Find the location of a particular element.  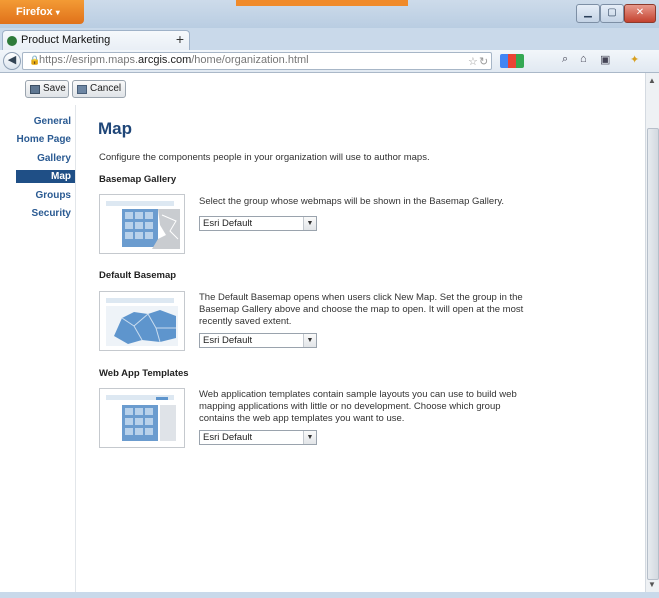

home-icon: ⌂ is located at coordinates (583, 59).